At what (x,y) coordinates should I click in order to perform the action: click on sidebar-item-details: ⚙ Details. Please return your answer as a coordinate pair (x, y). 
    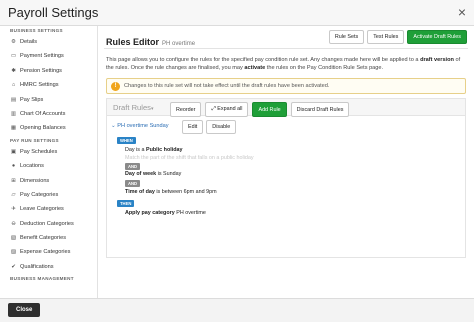
    Looking at the image, I should click on (48, 42).